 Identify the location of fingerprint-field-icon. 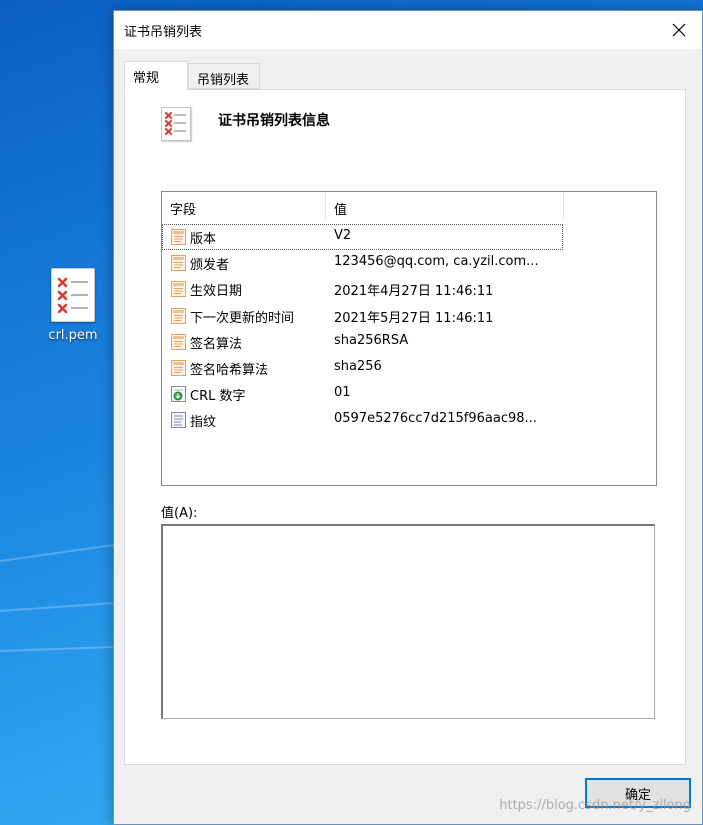
(179, 420).